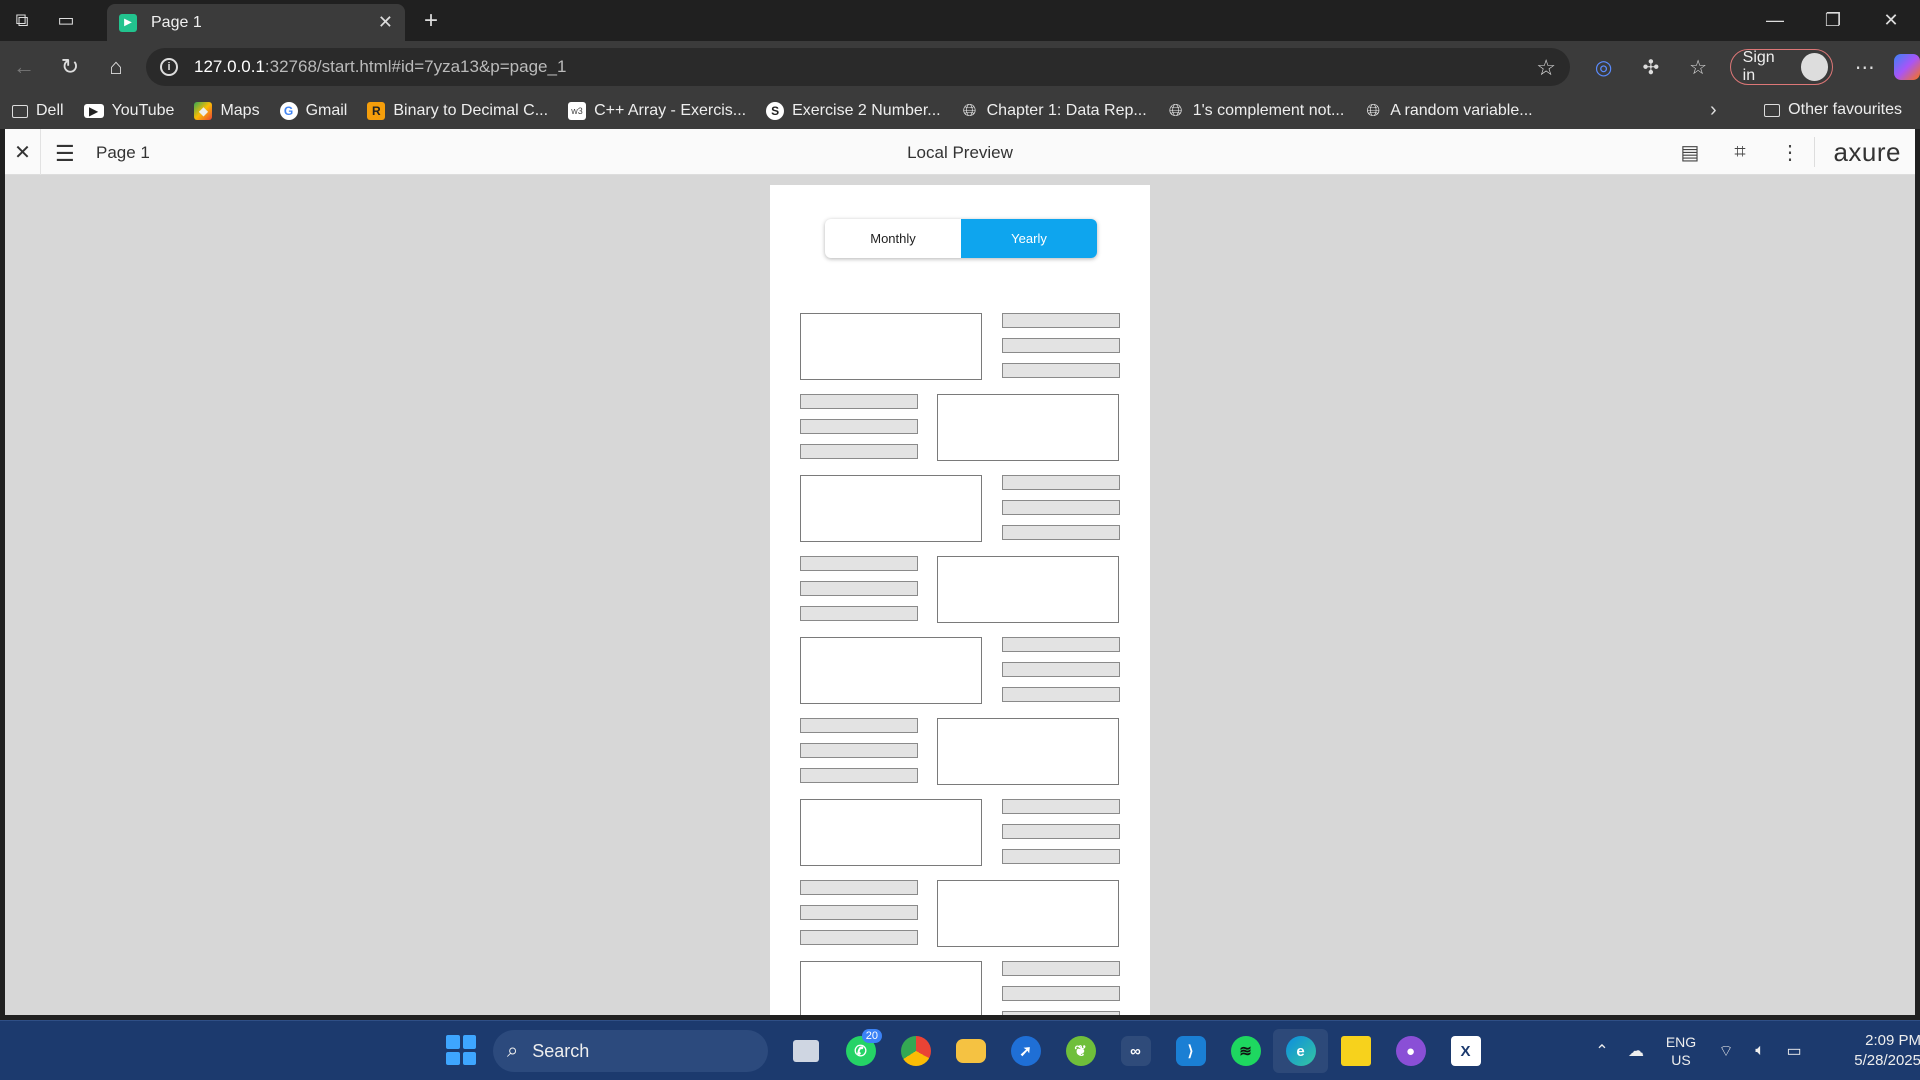  I want to click on chrome-icon, so click(915, 1051).